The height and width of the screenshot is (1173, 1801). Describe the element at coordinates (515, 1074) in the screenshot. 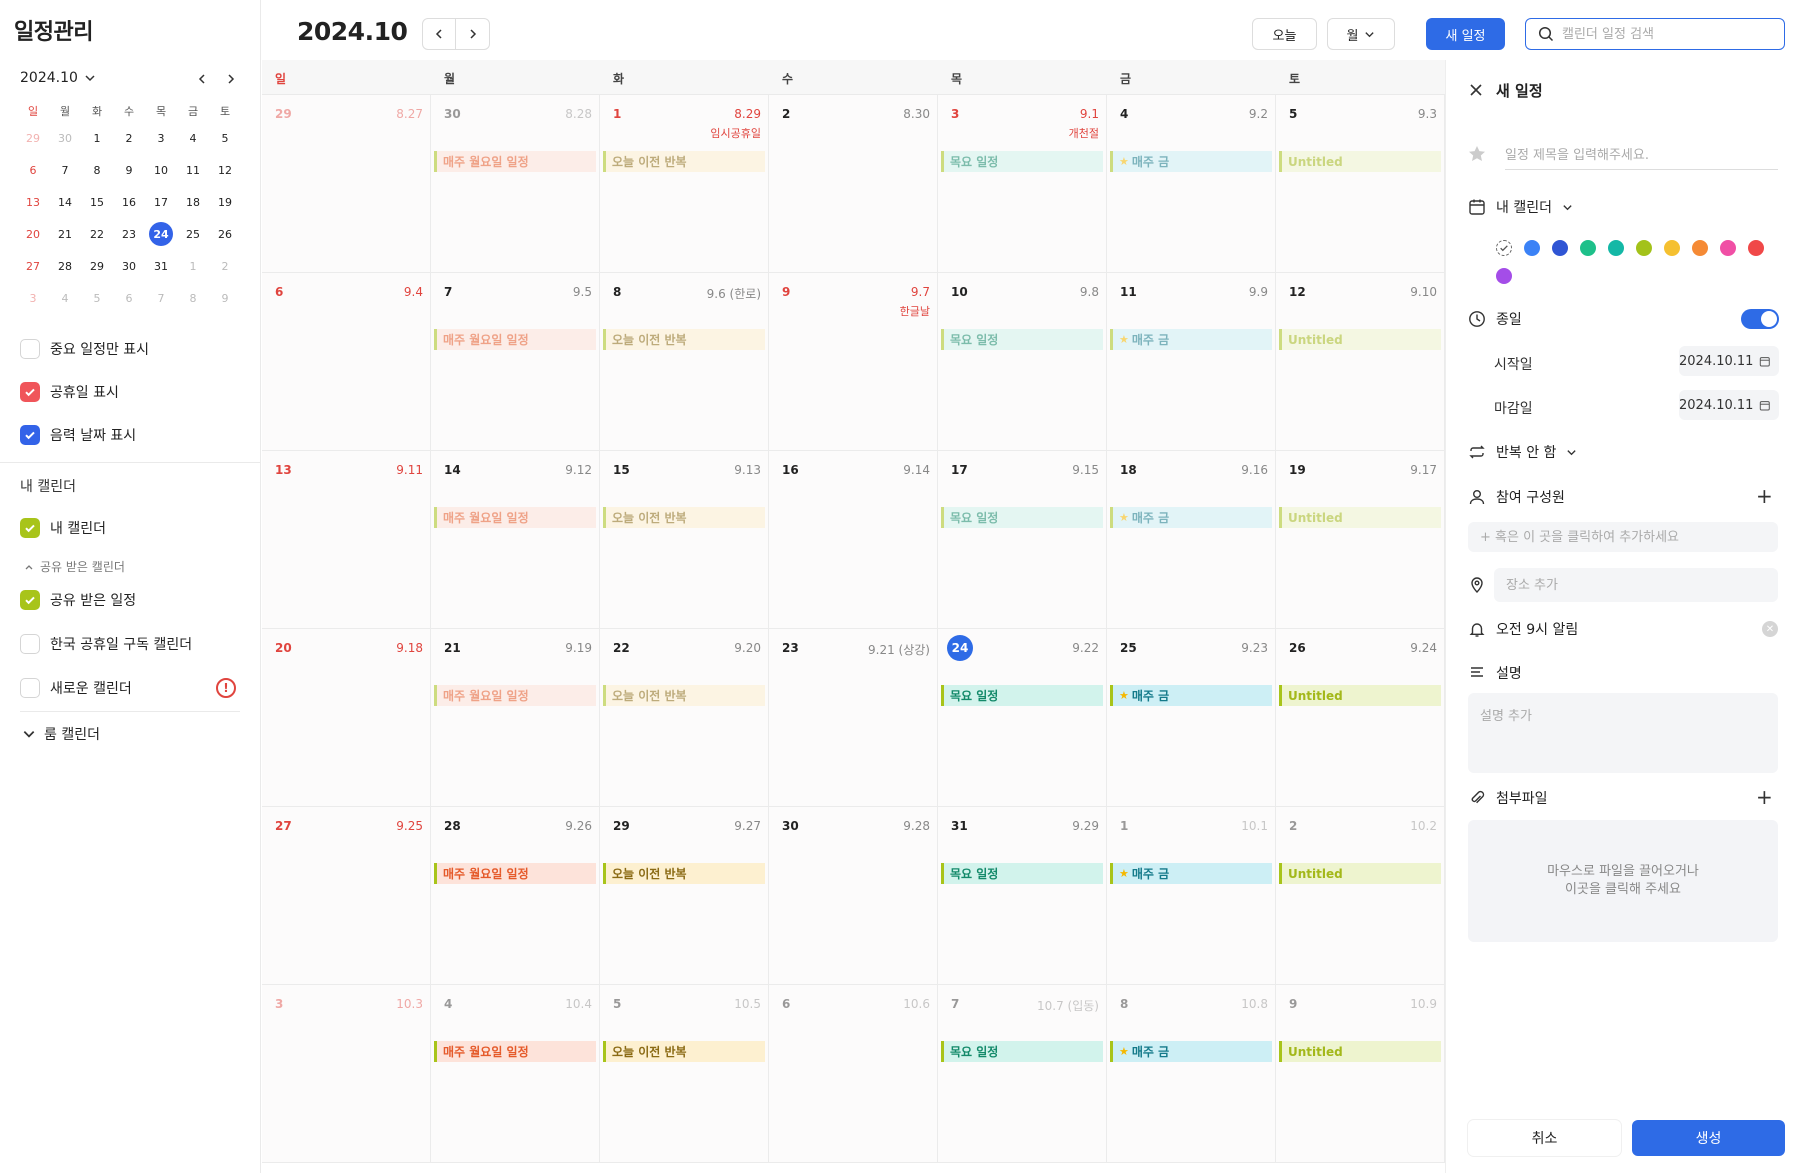

I see `day-cell: 4 10.4 매주 월요일 일정` at that location.